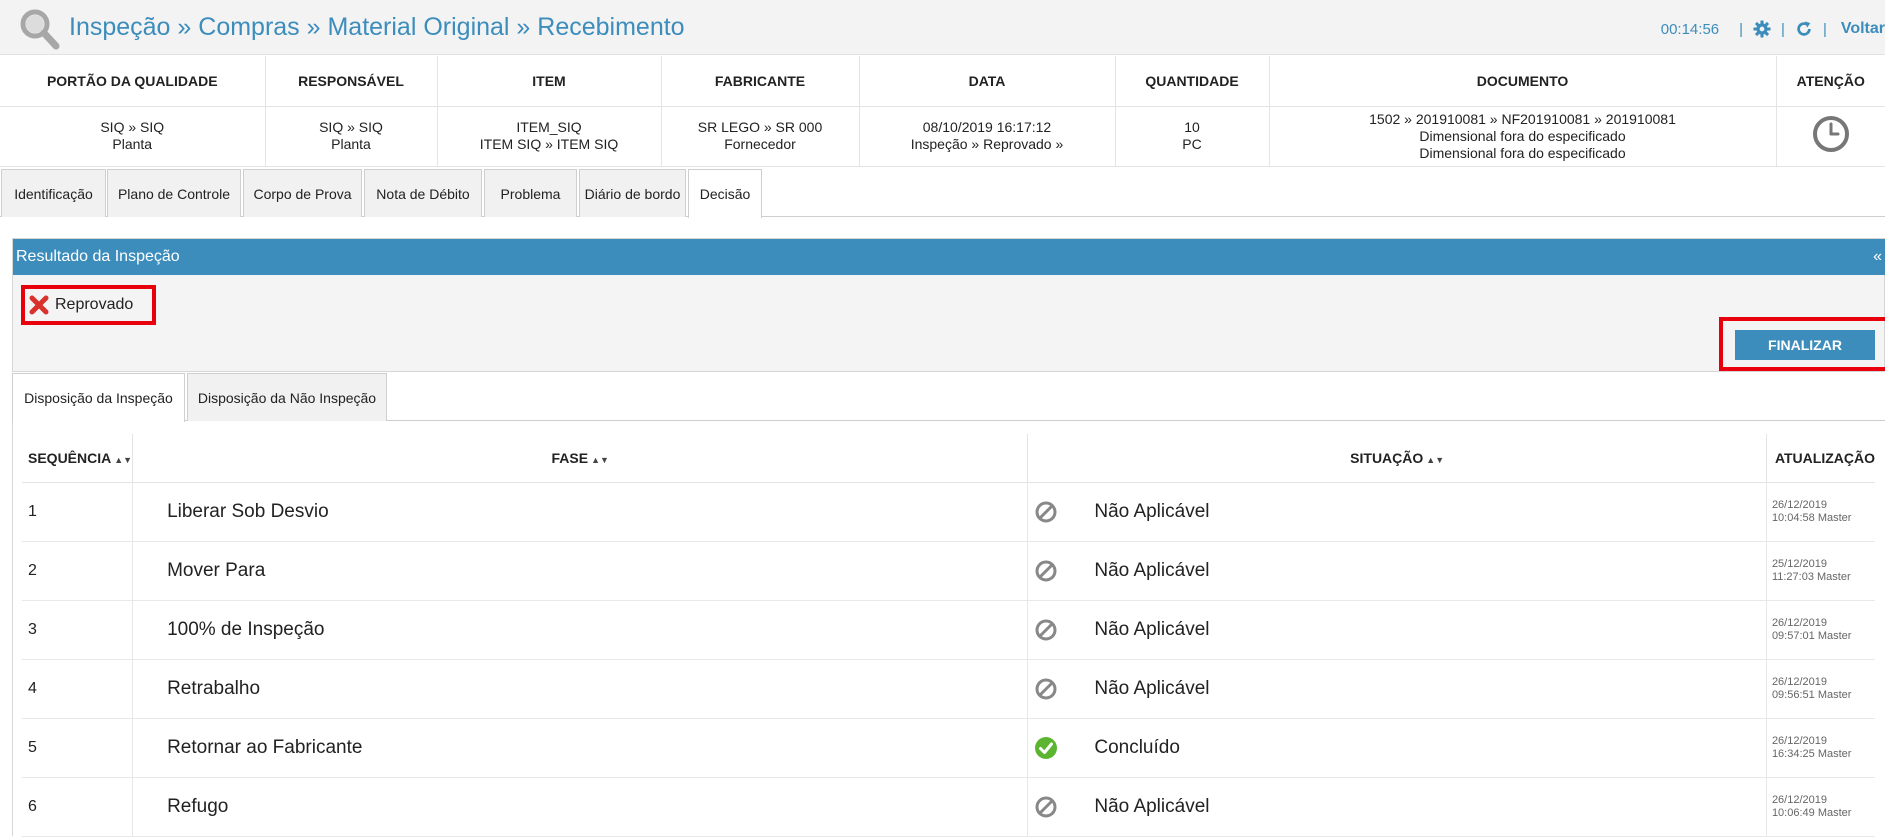 The image size is (1885, 837). What do you see at coordinates (1820, 458) in the screenshot?
I see `col-atualizacao: ATUALIZAÇÃO` at bounding box center [1820, 458].